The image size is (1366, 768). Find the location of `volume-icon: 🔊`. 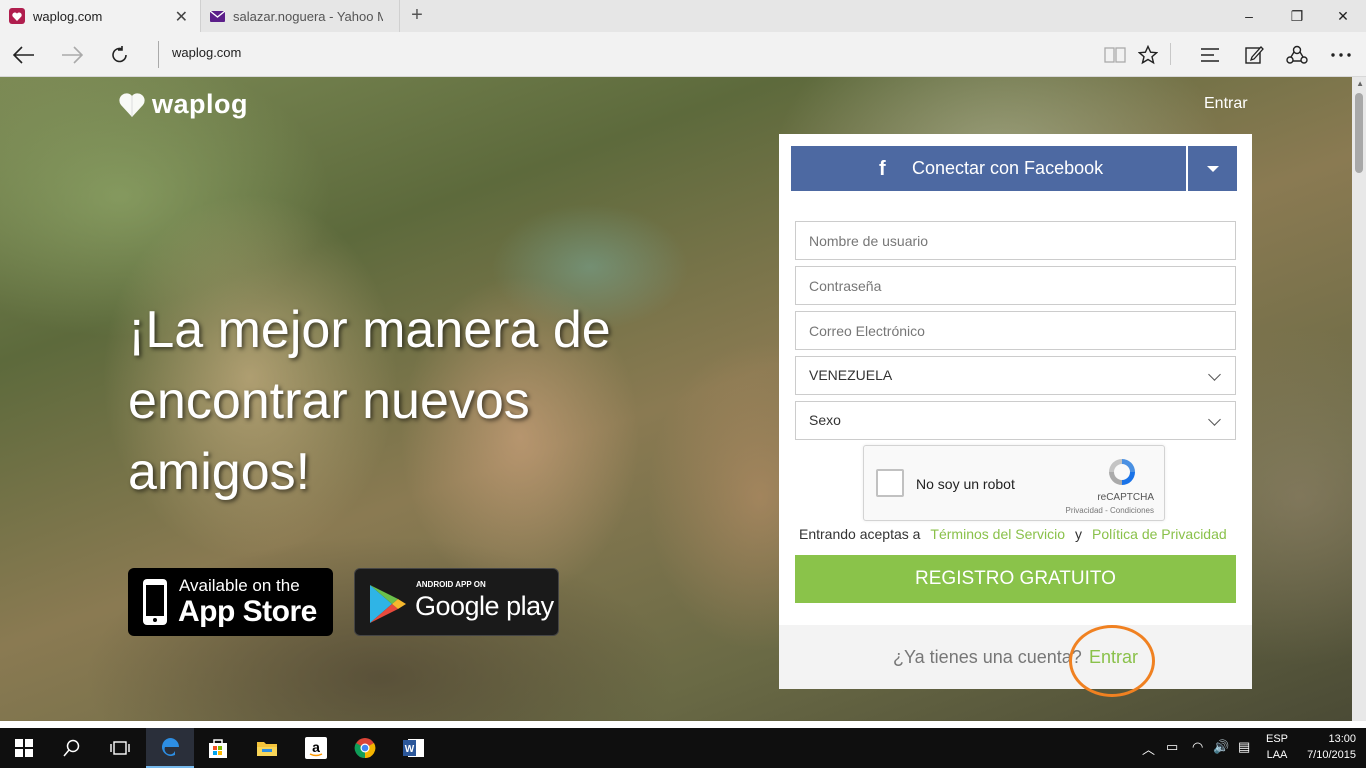

volume-icon: 🔊 is located at coordinates (1221, 747).